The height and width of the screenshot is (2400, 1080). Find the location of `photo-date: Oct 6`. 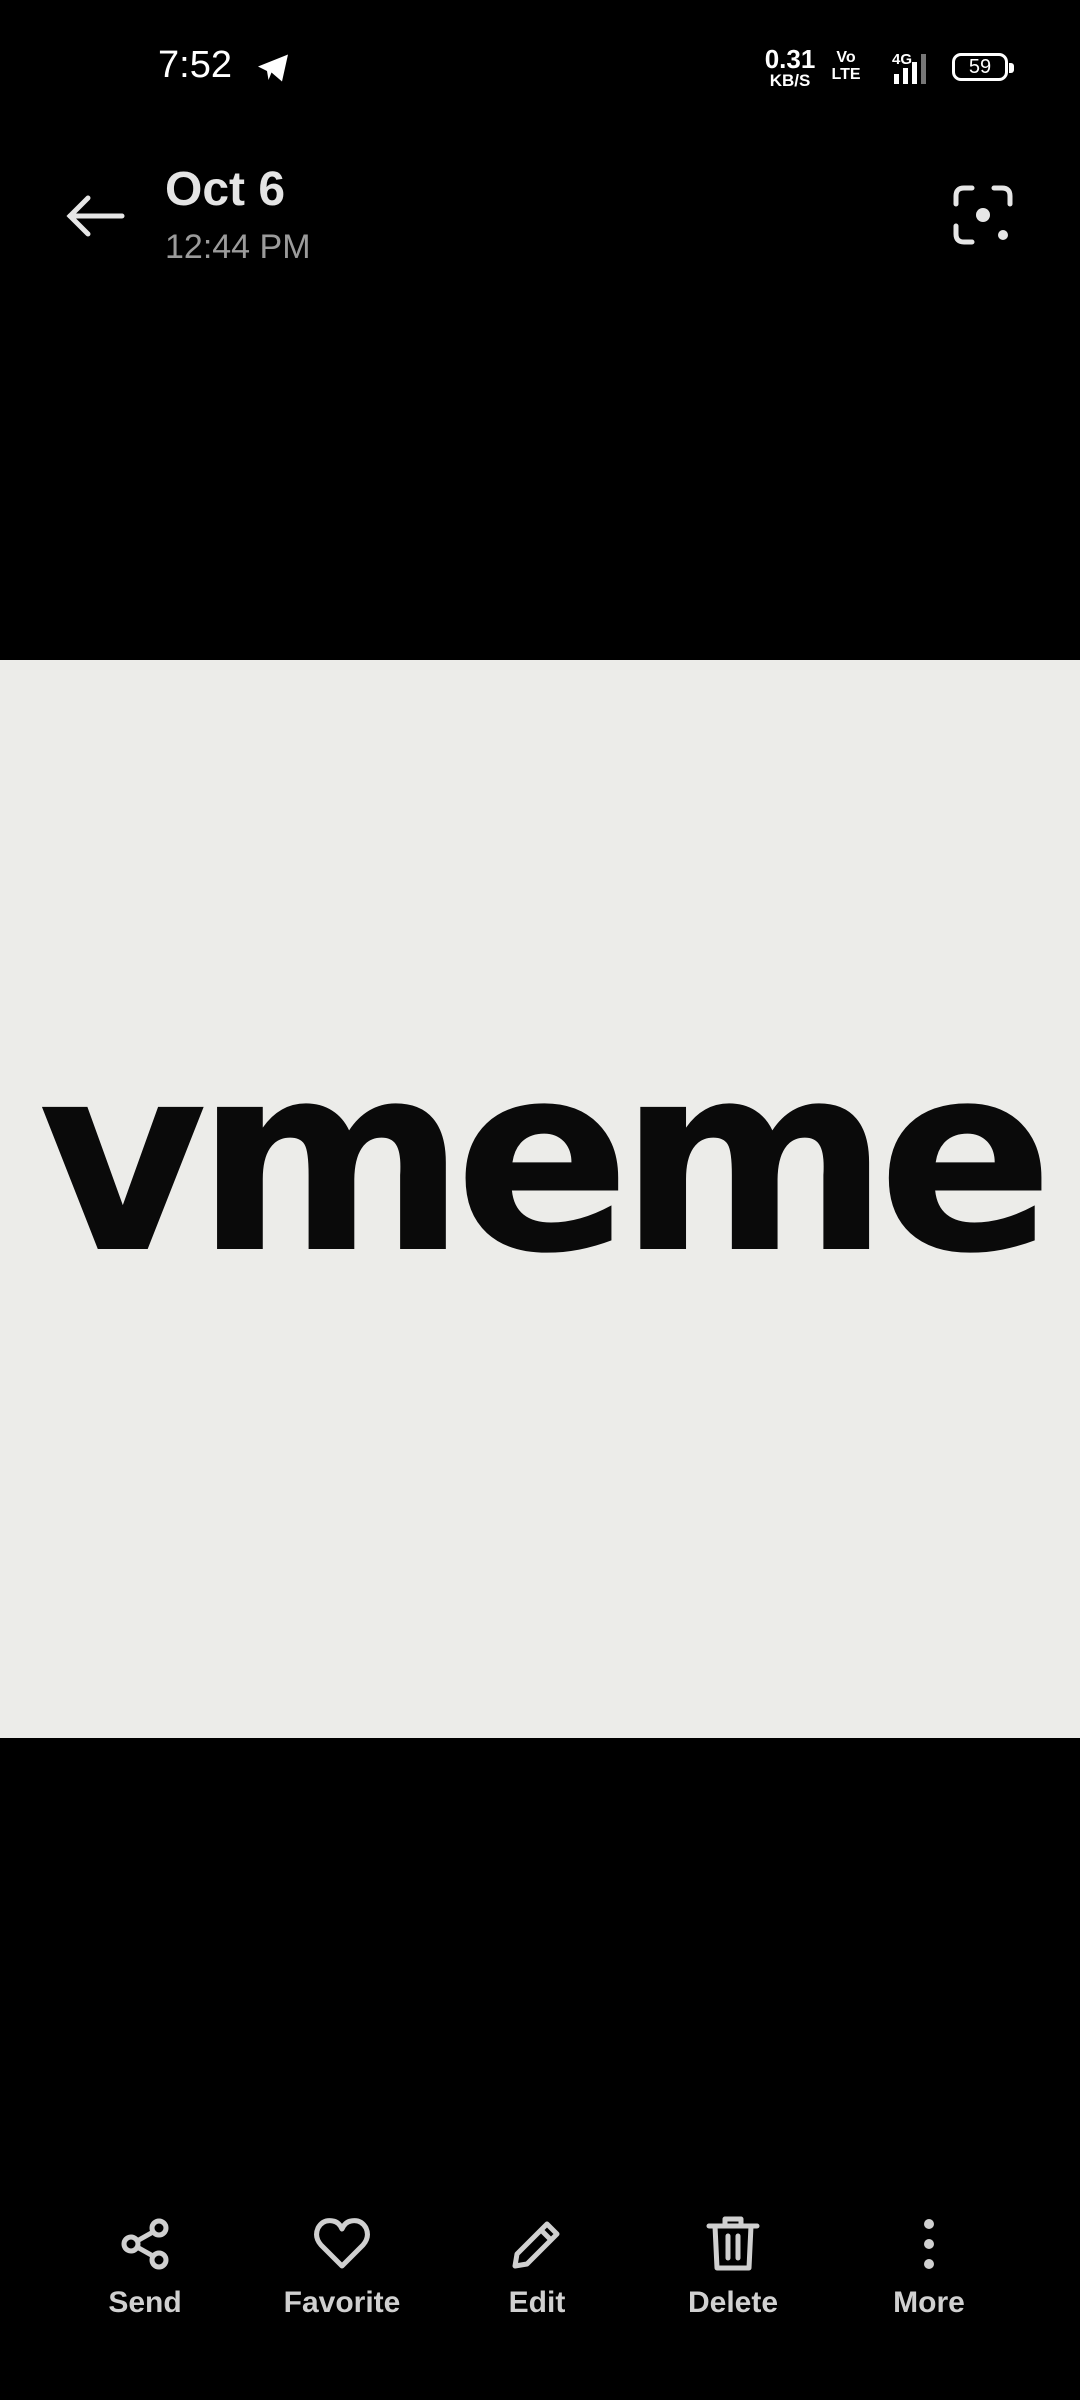

photo-date: Oct 6 is located at coordinates (225, 189).